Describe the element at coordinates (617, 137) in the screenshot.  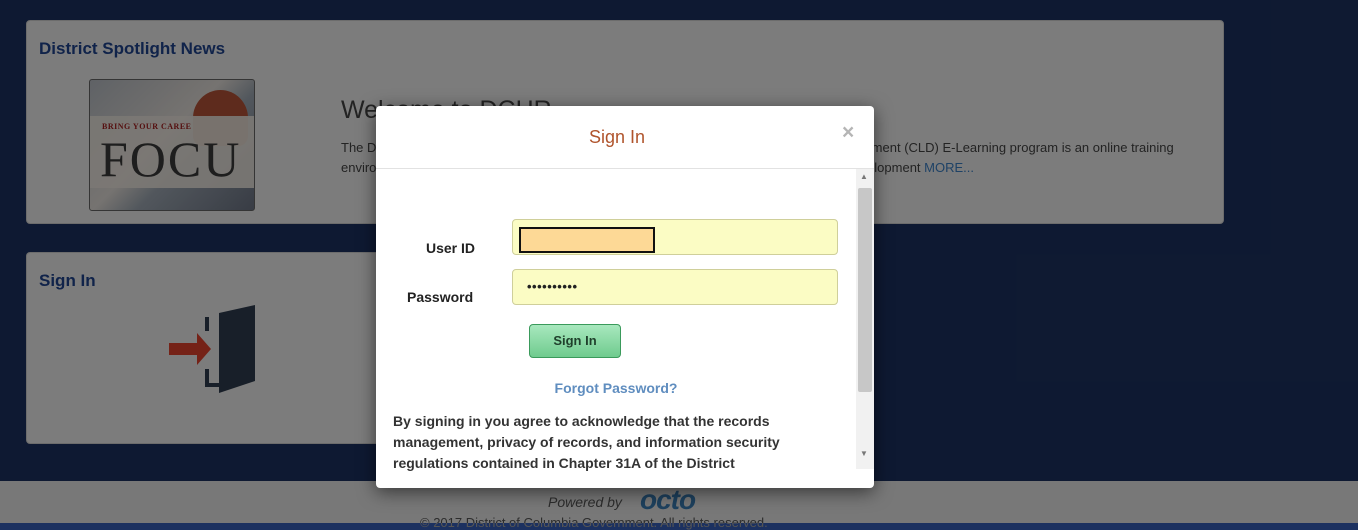
I see `modal-title: Sign In` at that location.